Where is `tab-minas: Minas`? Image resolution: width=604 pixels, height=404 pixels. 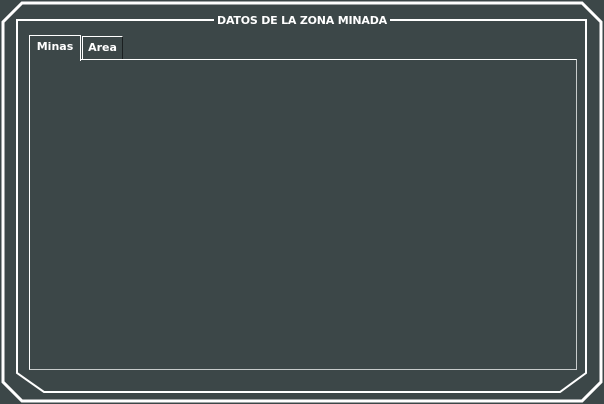
tab-minas: Minas is located at coordinates (55, 48).